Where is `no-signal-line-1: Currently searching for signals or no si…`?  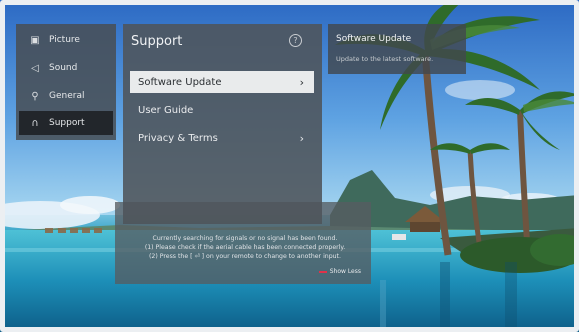 no-signal-line-1: Currently searching for signals or no si… is located at coordinates (245, 238).